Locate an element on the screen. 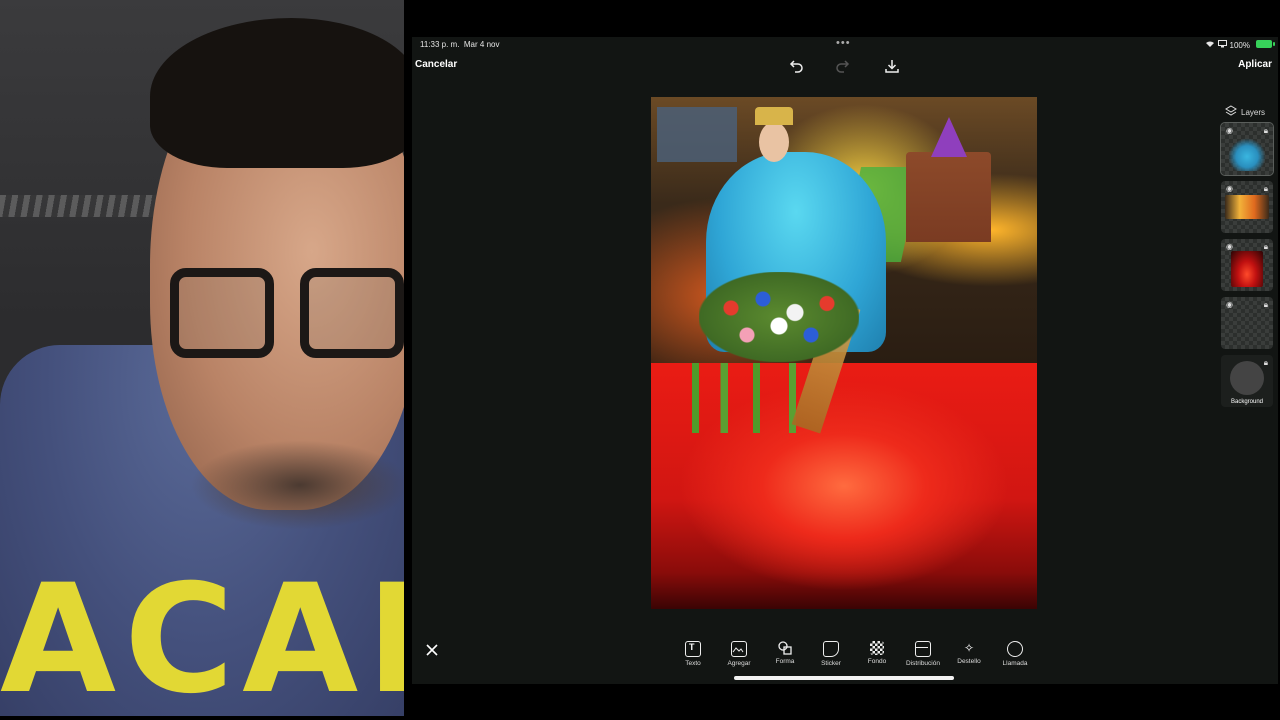 The height and width of the screenshot is (720, 1280). sparkle-icon: ✧ is located at coordinates (969, 648).